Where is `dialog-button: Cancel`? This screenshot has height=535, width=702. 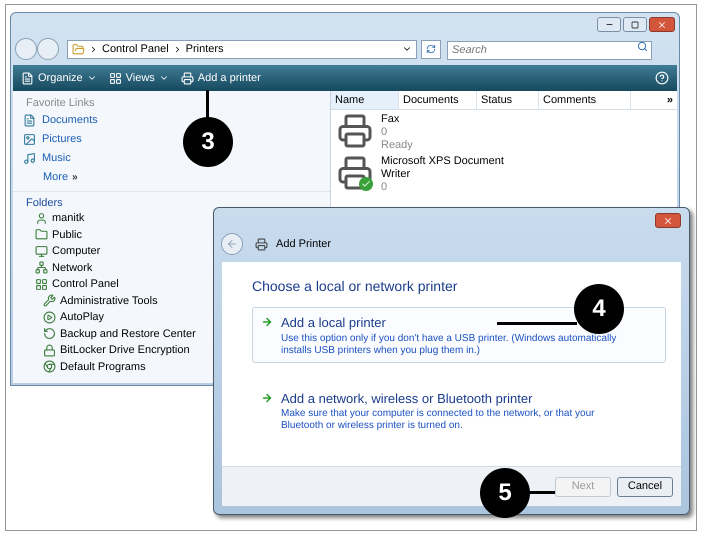 dialog-button: Cancel is located at coordinates (645, 486).